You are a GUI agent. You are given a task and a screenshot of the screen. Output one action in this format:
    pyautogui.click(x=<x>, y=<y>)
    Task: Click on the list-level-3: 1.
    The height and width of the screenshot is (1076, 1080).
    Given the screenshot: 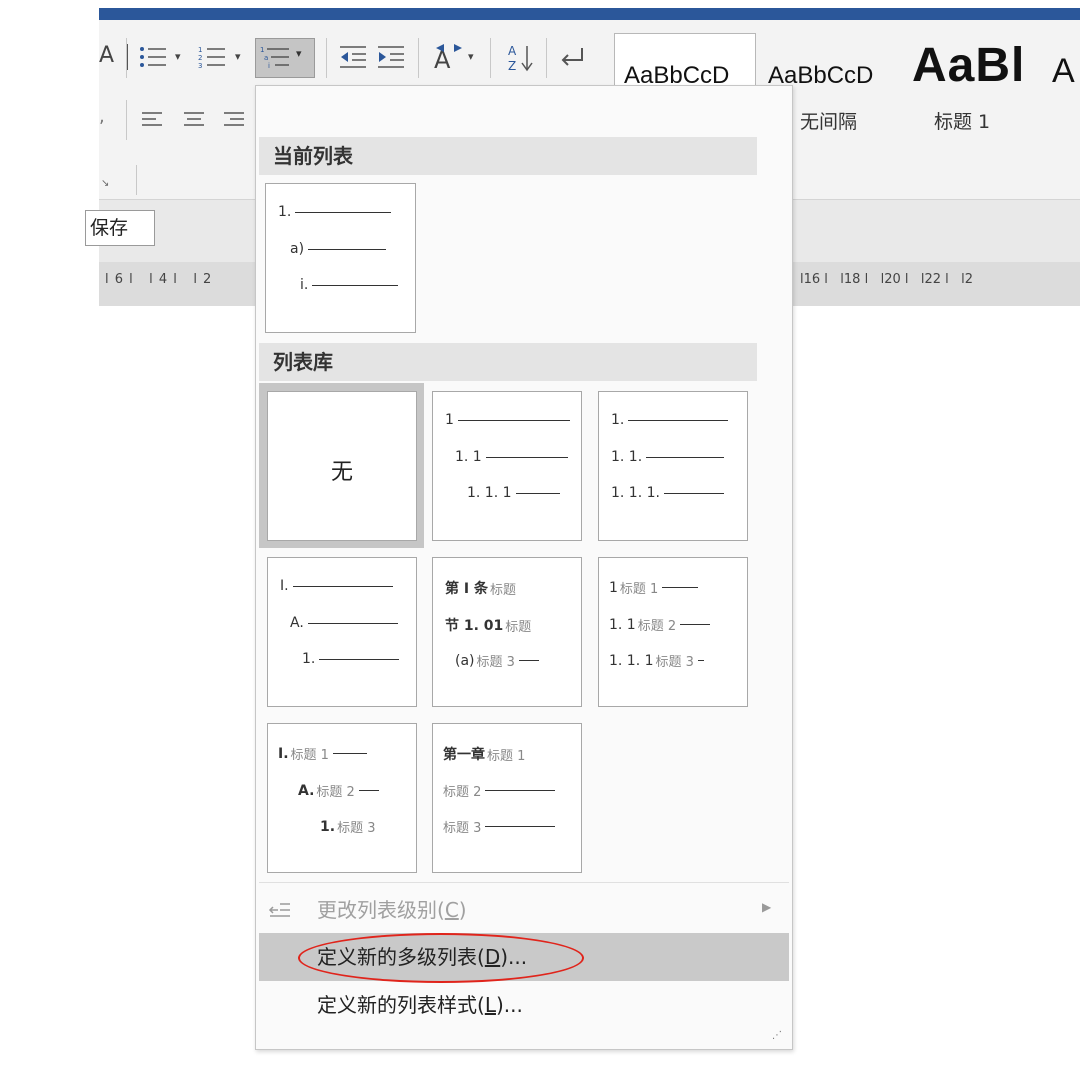 What is the action you would take?
    pyautogui.click(x=351, y=659)
    